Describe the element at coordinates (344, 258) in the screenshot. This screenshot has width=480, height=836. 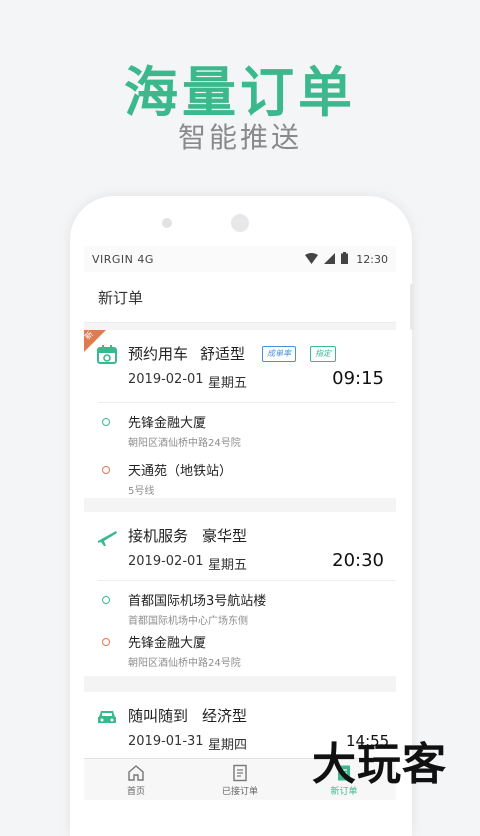
I see `battery-icon` at that location.